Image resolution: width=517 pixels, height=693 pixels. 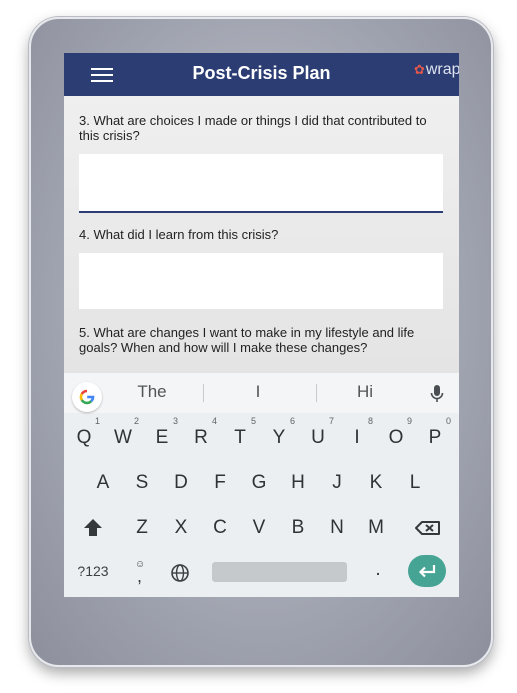 I want to click on app-bar: Post-Crisis Plan ✿wrap., so click(x=261, y=74).